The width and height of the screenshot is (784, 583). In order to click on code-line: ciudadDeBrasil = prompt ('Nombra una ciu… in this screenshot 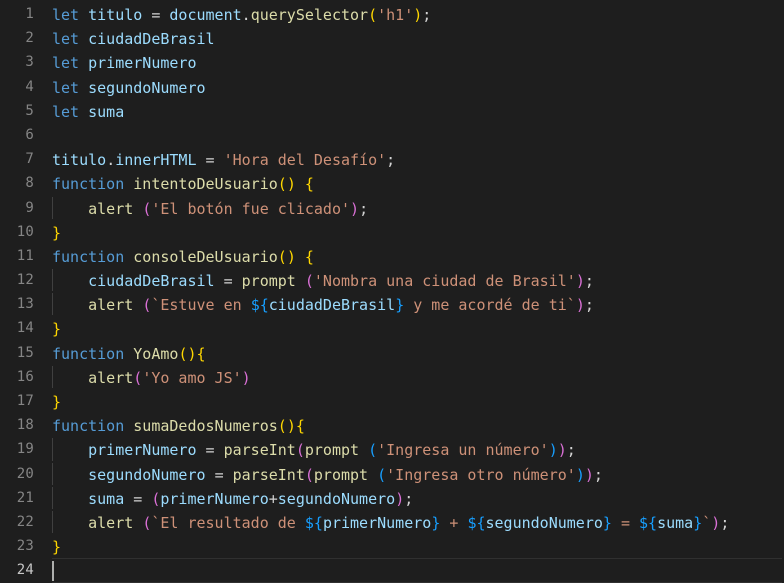, I will do `click(418, 280)`.